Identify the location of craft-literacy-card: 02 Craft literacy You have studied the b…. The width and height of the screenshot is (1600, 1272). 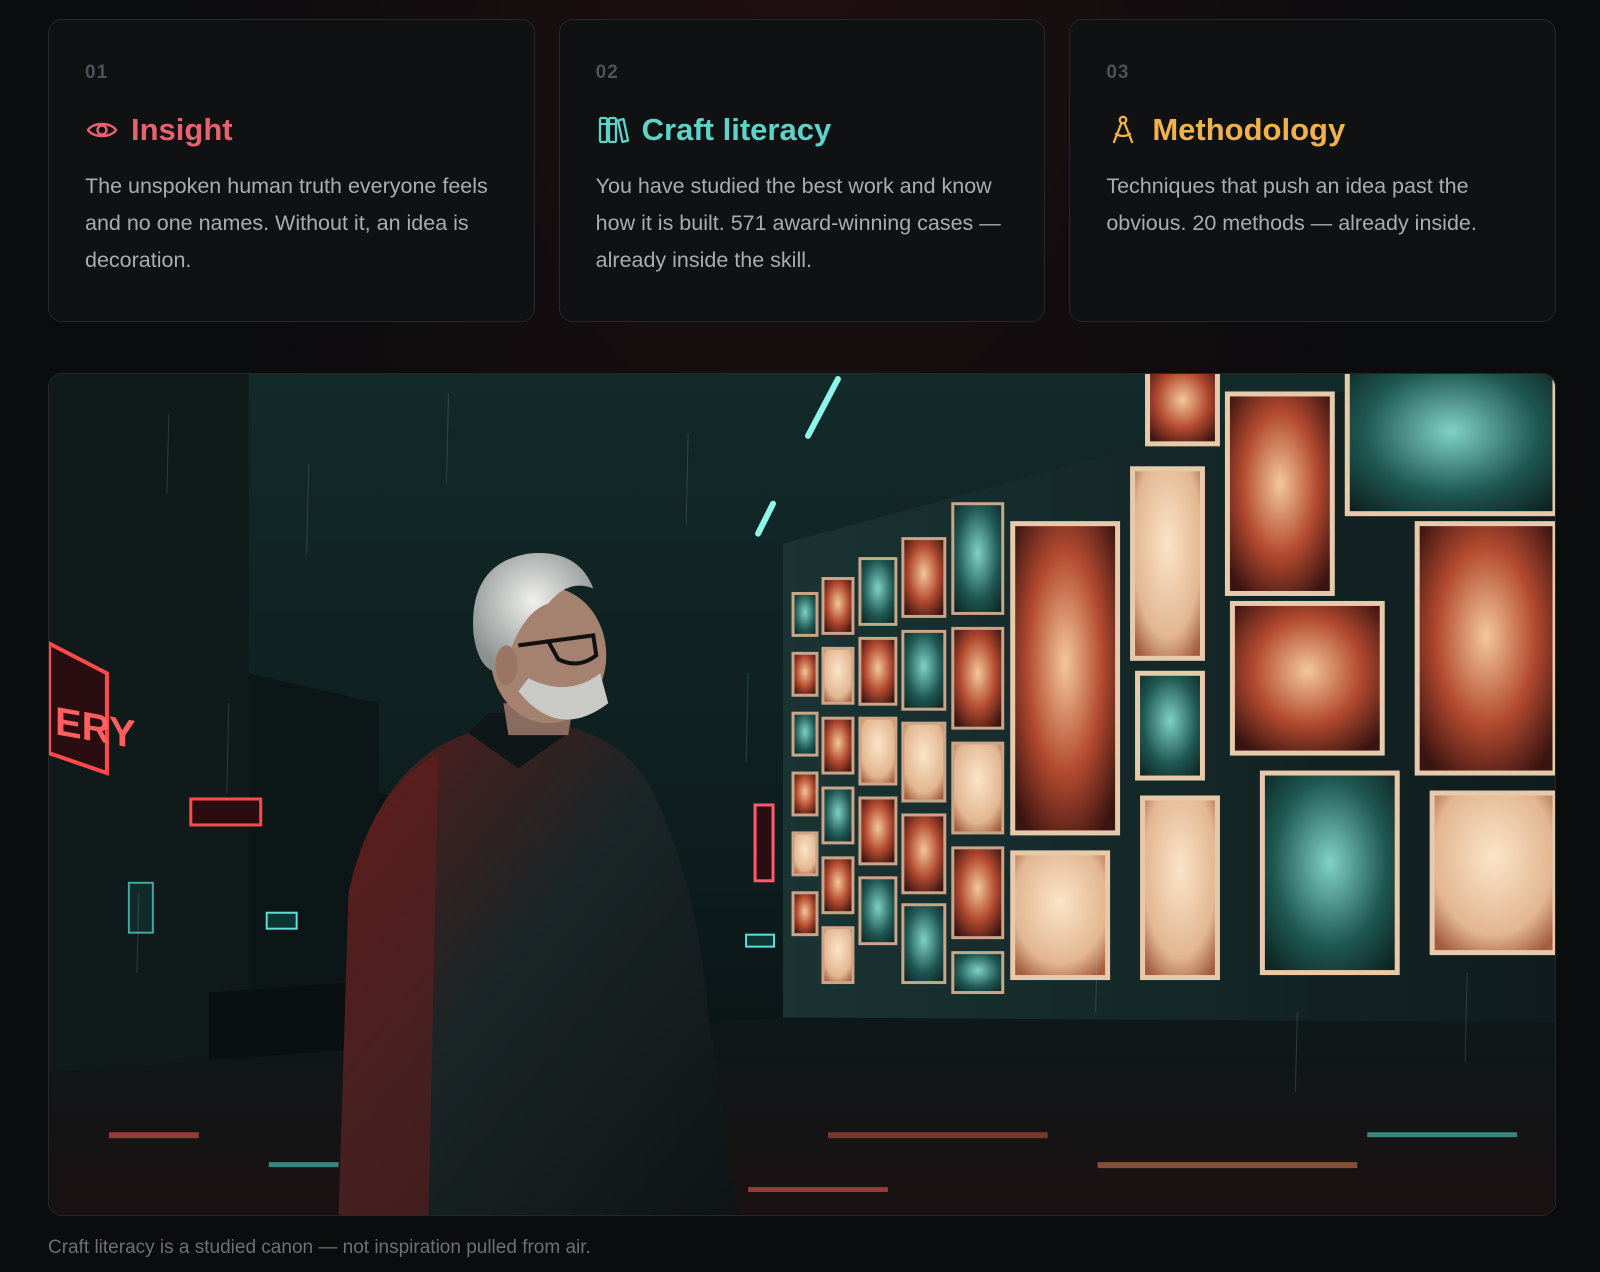
(802, 170).